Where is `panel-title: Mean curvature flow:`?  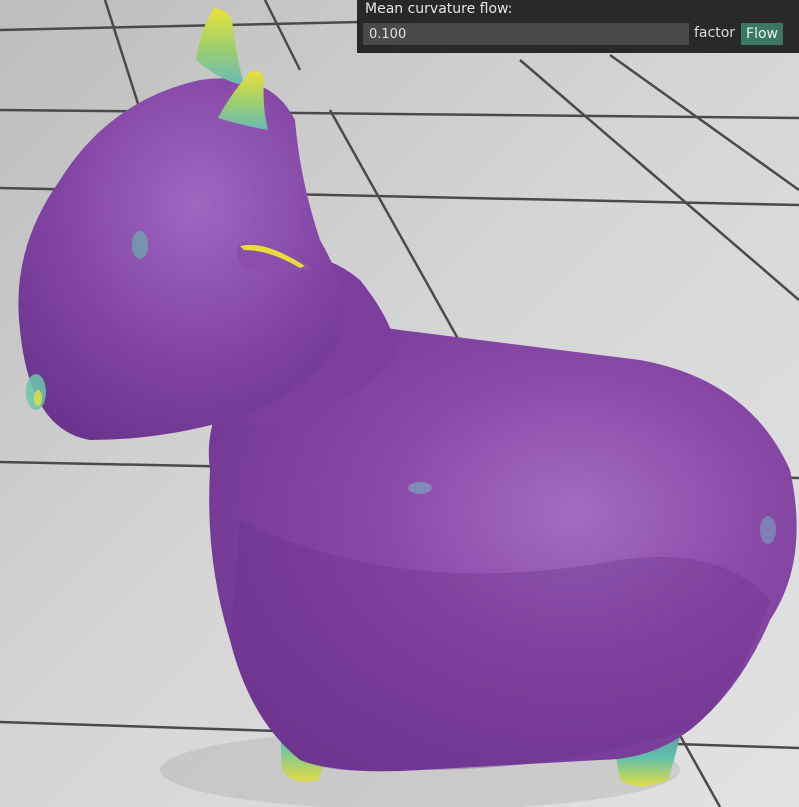
panel-title: Mean curvature flow: is located at coordinates (439, 9).